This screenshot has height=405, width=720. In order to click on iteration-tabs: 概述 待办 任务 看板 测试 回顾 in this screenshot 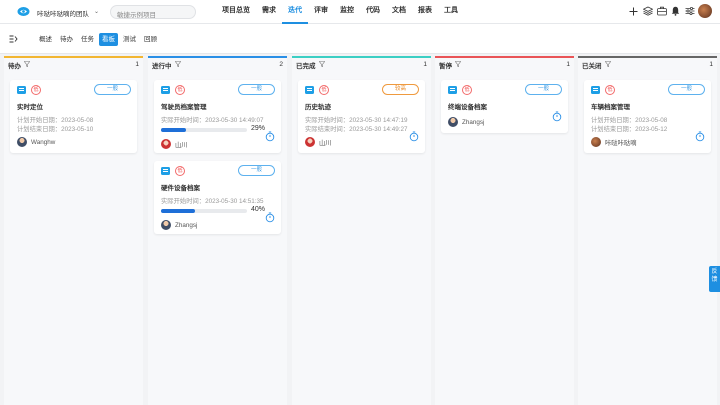, I will do `click(98, 39)`.